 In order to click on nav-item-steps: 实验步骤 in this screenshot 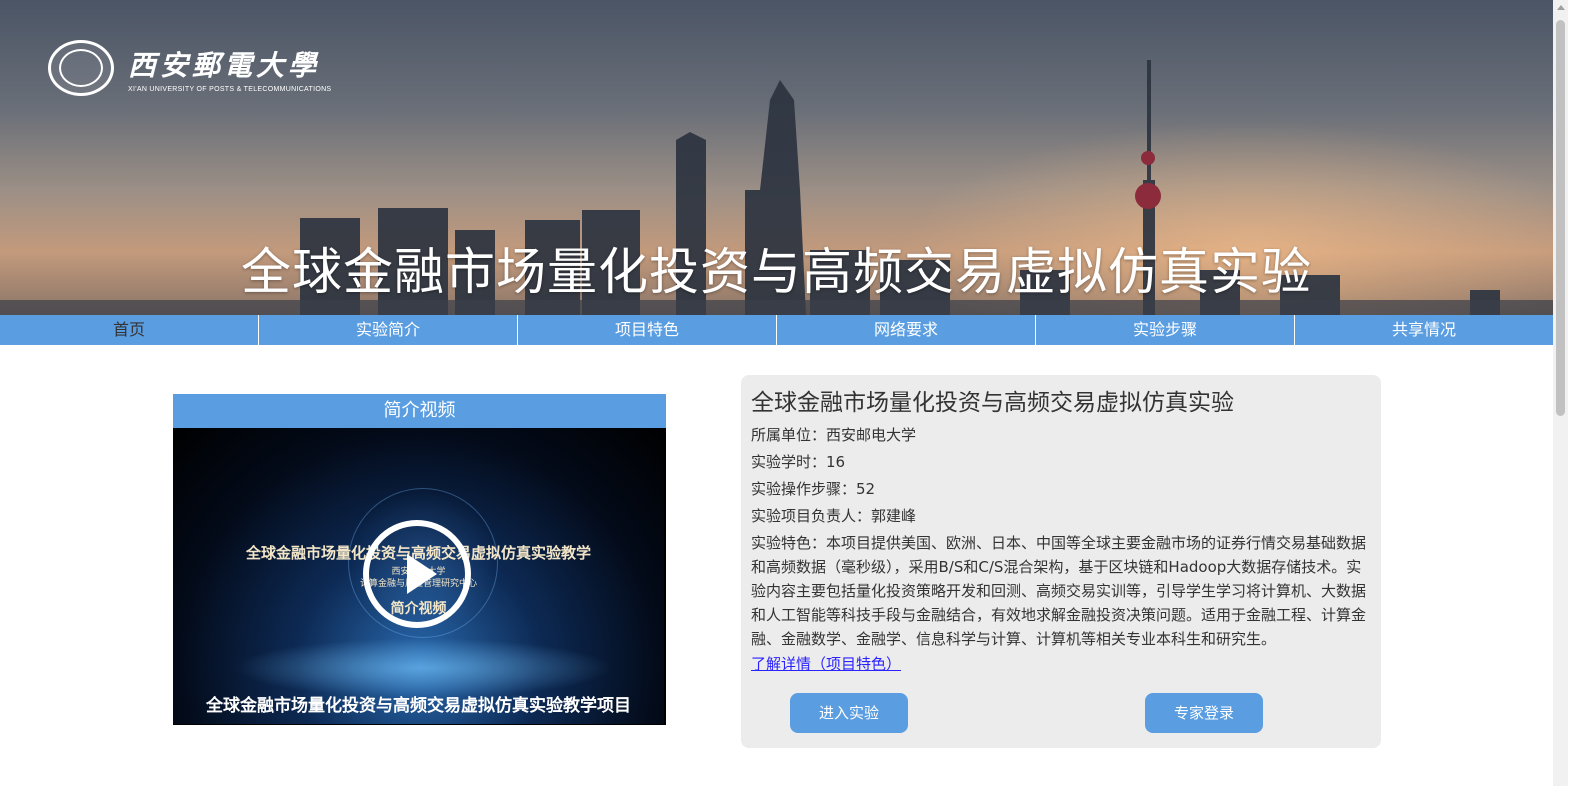, I will do `click(1165, 330)`.